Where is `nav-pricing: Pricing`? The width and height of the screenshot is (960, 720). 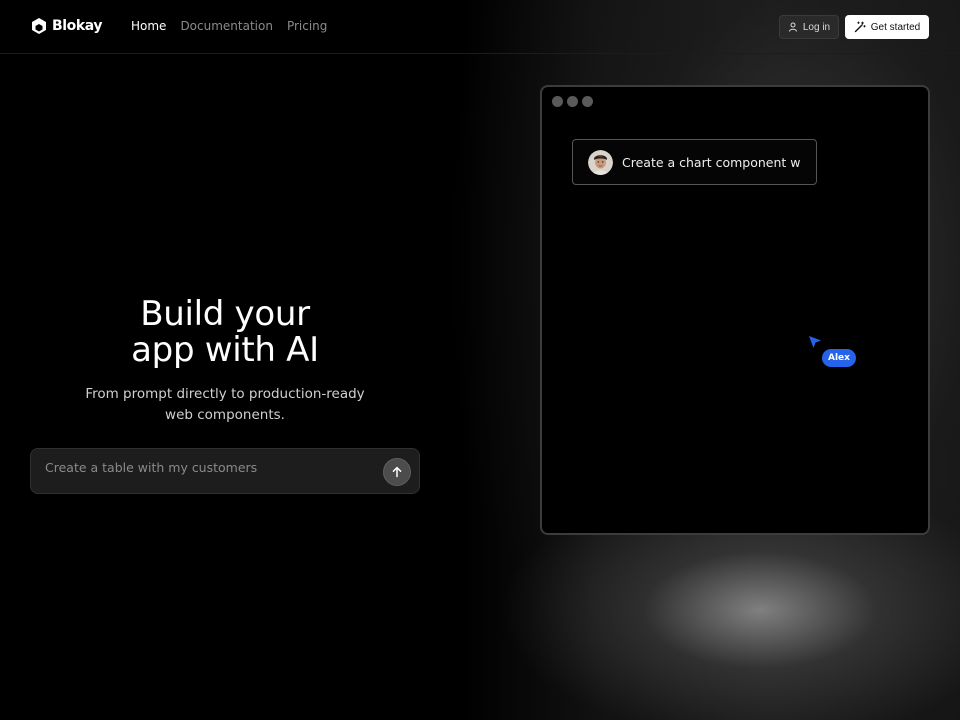
nav-pricing: Pricing is located at coordinates (307, 26).